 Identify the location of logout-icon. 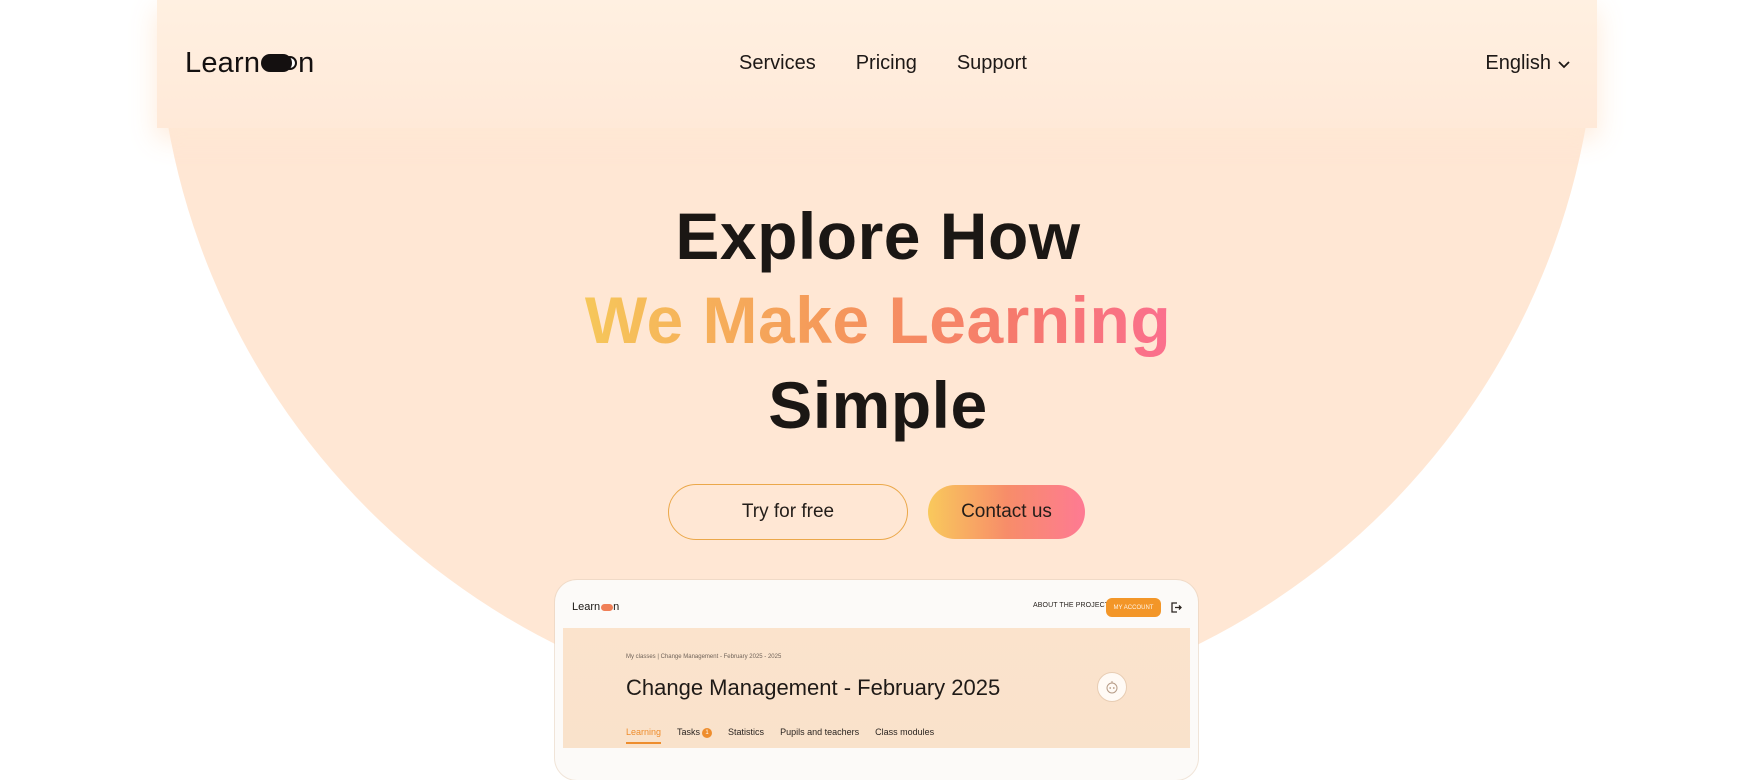
(1175, 607).